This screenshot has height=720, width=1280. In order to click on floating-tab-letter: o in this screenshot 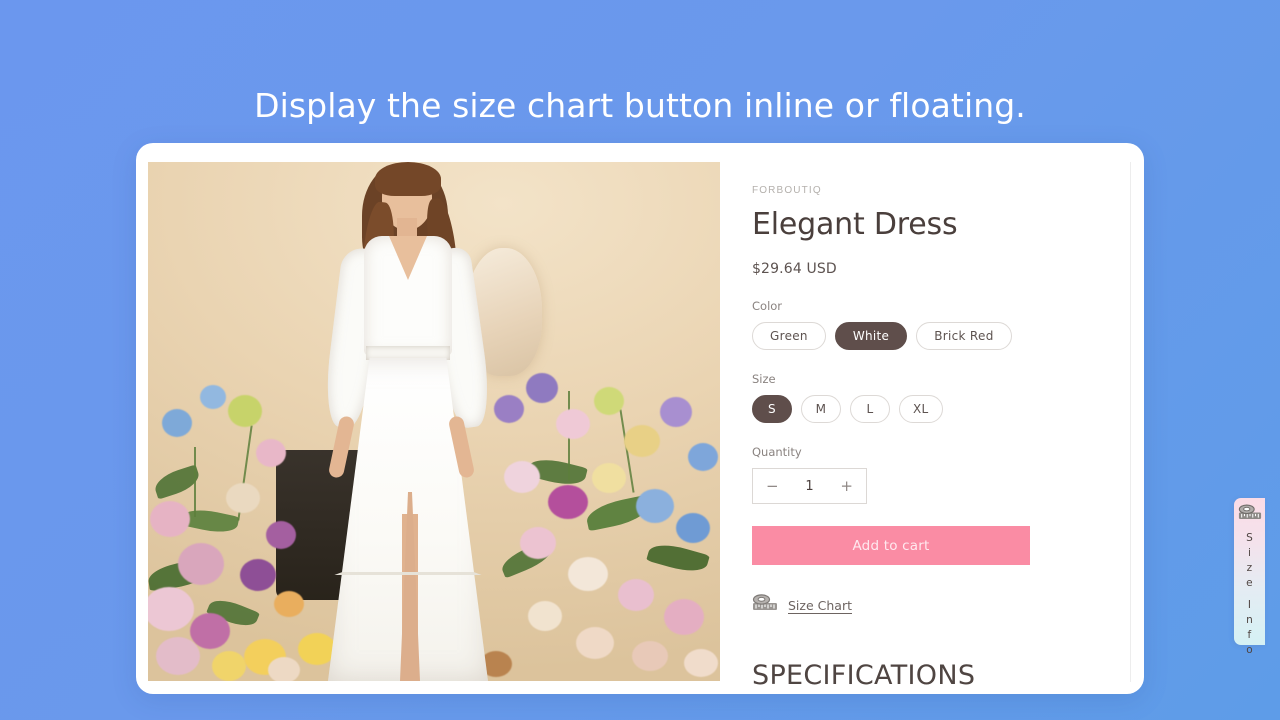, I will do `click(1249, 650)`.